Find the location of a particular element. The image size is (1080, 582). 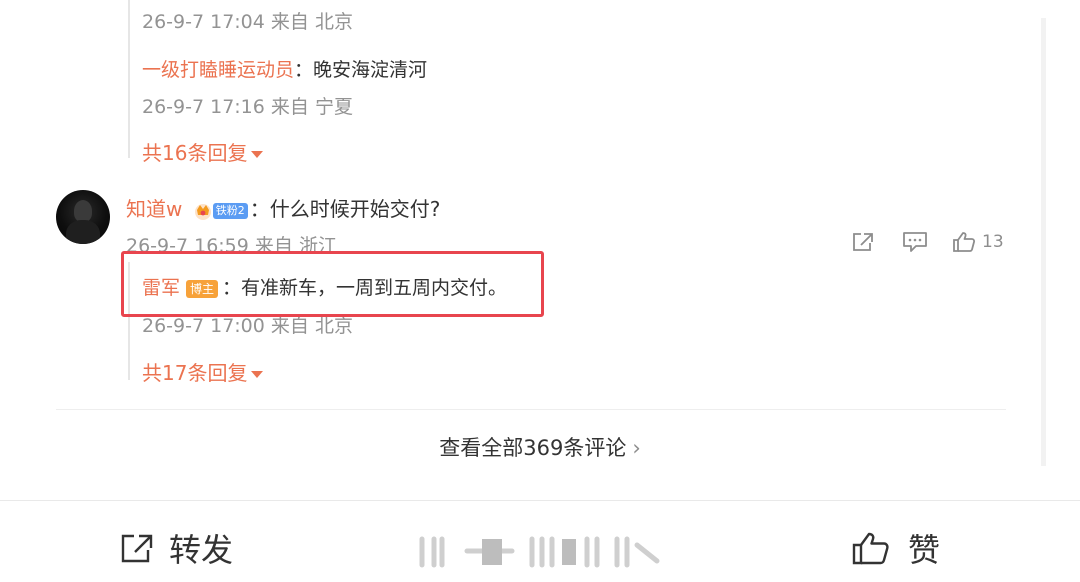

avatar is located at coordinates (83, 217).